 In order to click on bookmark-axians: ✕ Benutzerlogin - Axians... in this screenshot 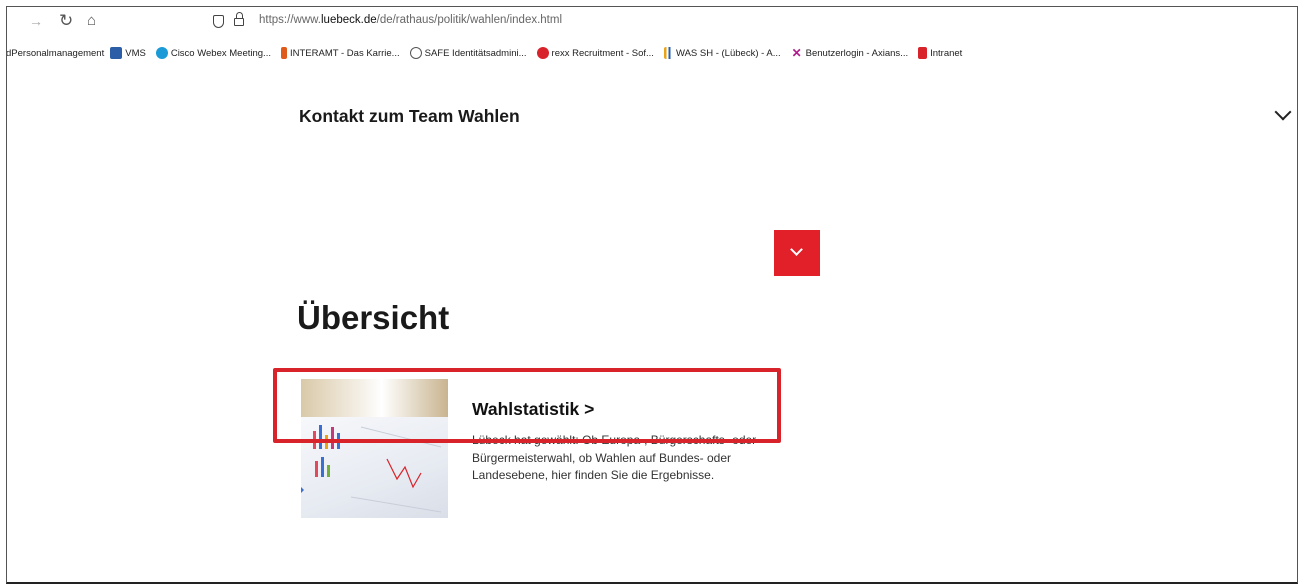, I will do `click(849, 53)`.